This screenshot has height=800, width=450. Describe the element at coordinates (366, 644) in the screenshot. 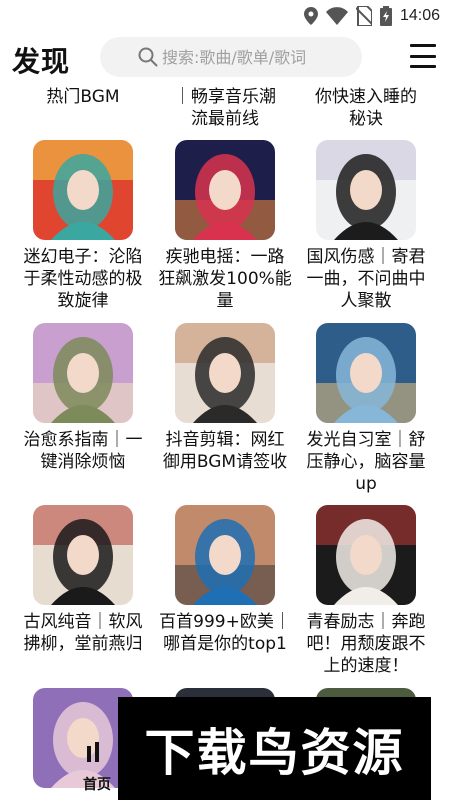

I see `playlist-caption: 青春励志｜奔跑吧！用颓废跟不上的速度！` at that location.